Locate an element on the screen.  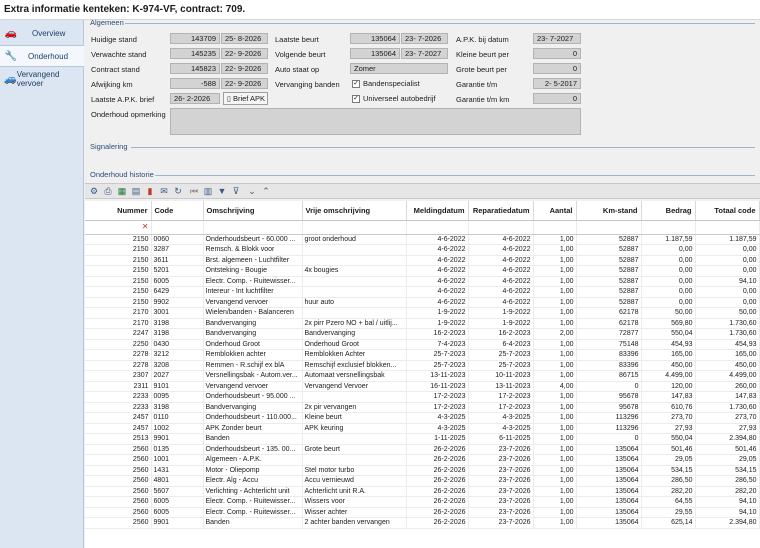
garantie-tm-field: 2- 5-2017 is located at coordinates (557, 83).